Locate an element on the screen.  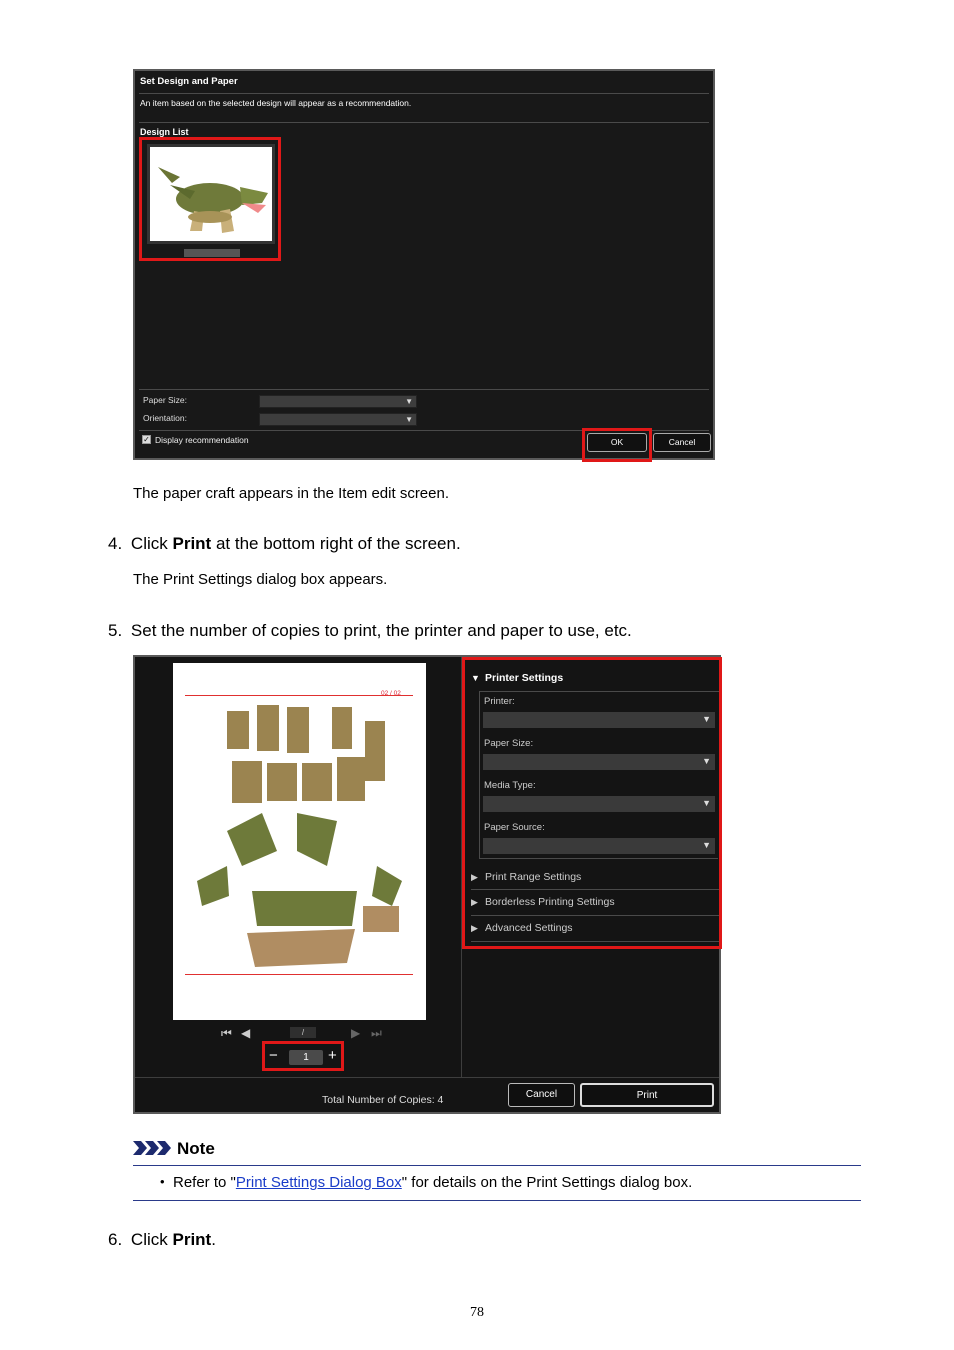
page-number: 78 is located at coordinates (477, 1312).